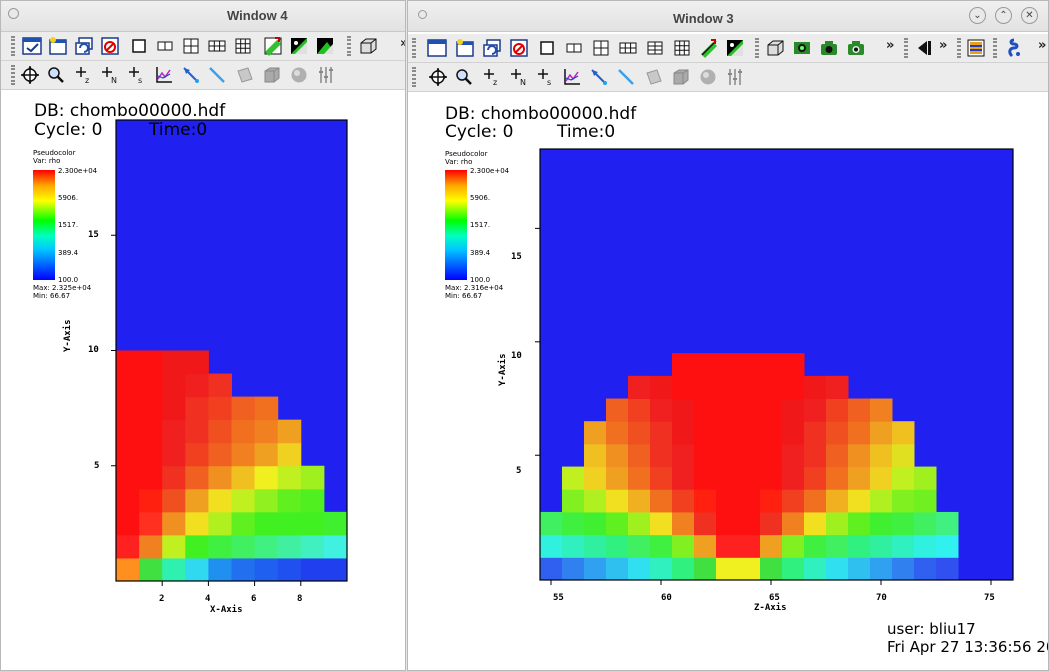 The height and width of the screenshot is (671, 1049). What do you see at coordinates (203, 16) in the screenshot?
I see `window-4-titlebar: Window 4` at bounding box center [203, 16].